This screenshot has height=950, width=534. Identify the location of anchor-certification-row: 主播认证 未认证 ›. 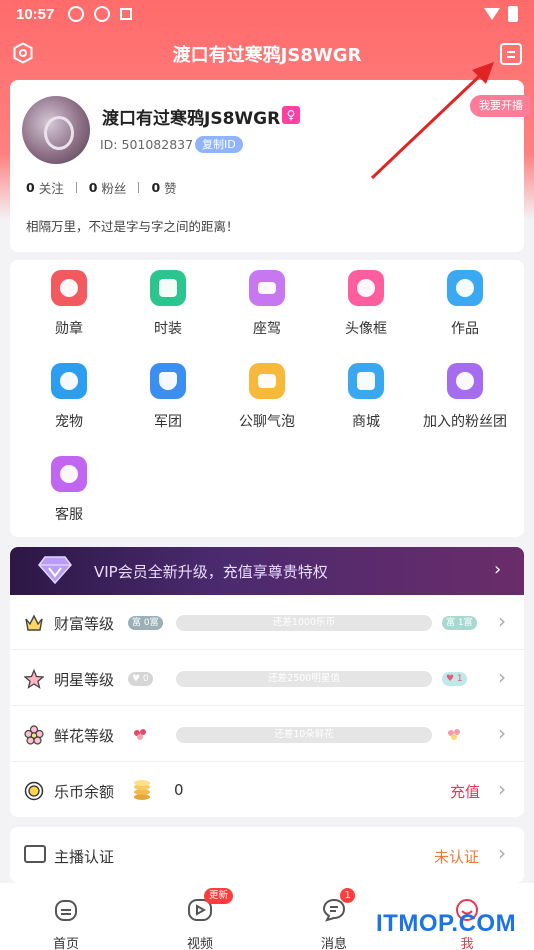
(267, 855).